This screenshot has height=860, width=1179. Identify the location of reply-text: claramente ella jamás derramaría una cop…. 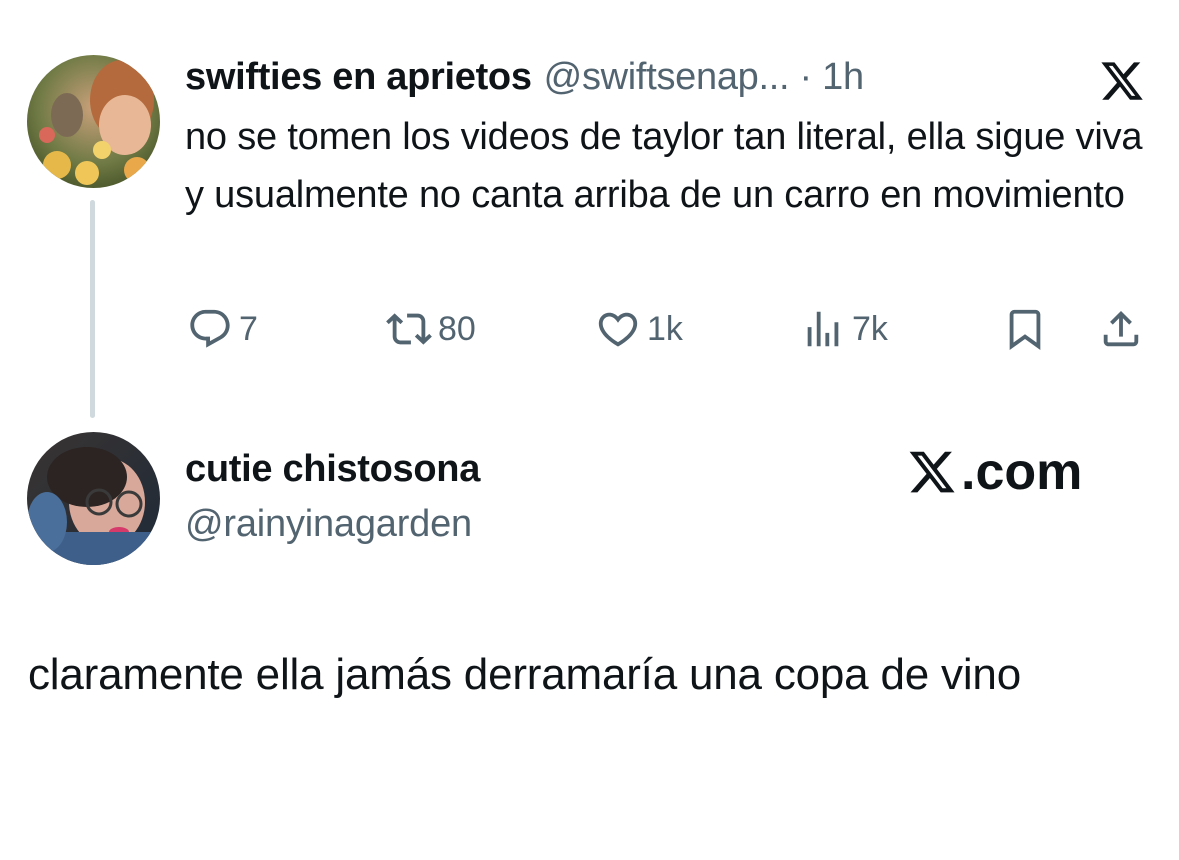
(524, 674).